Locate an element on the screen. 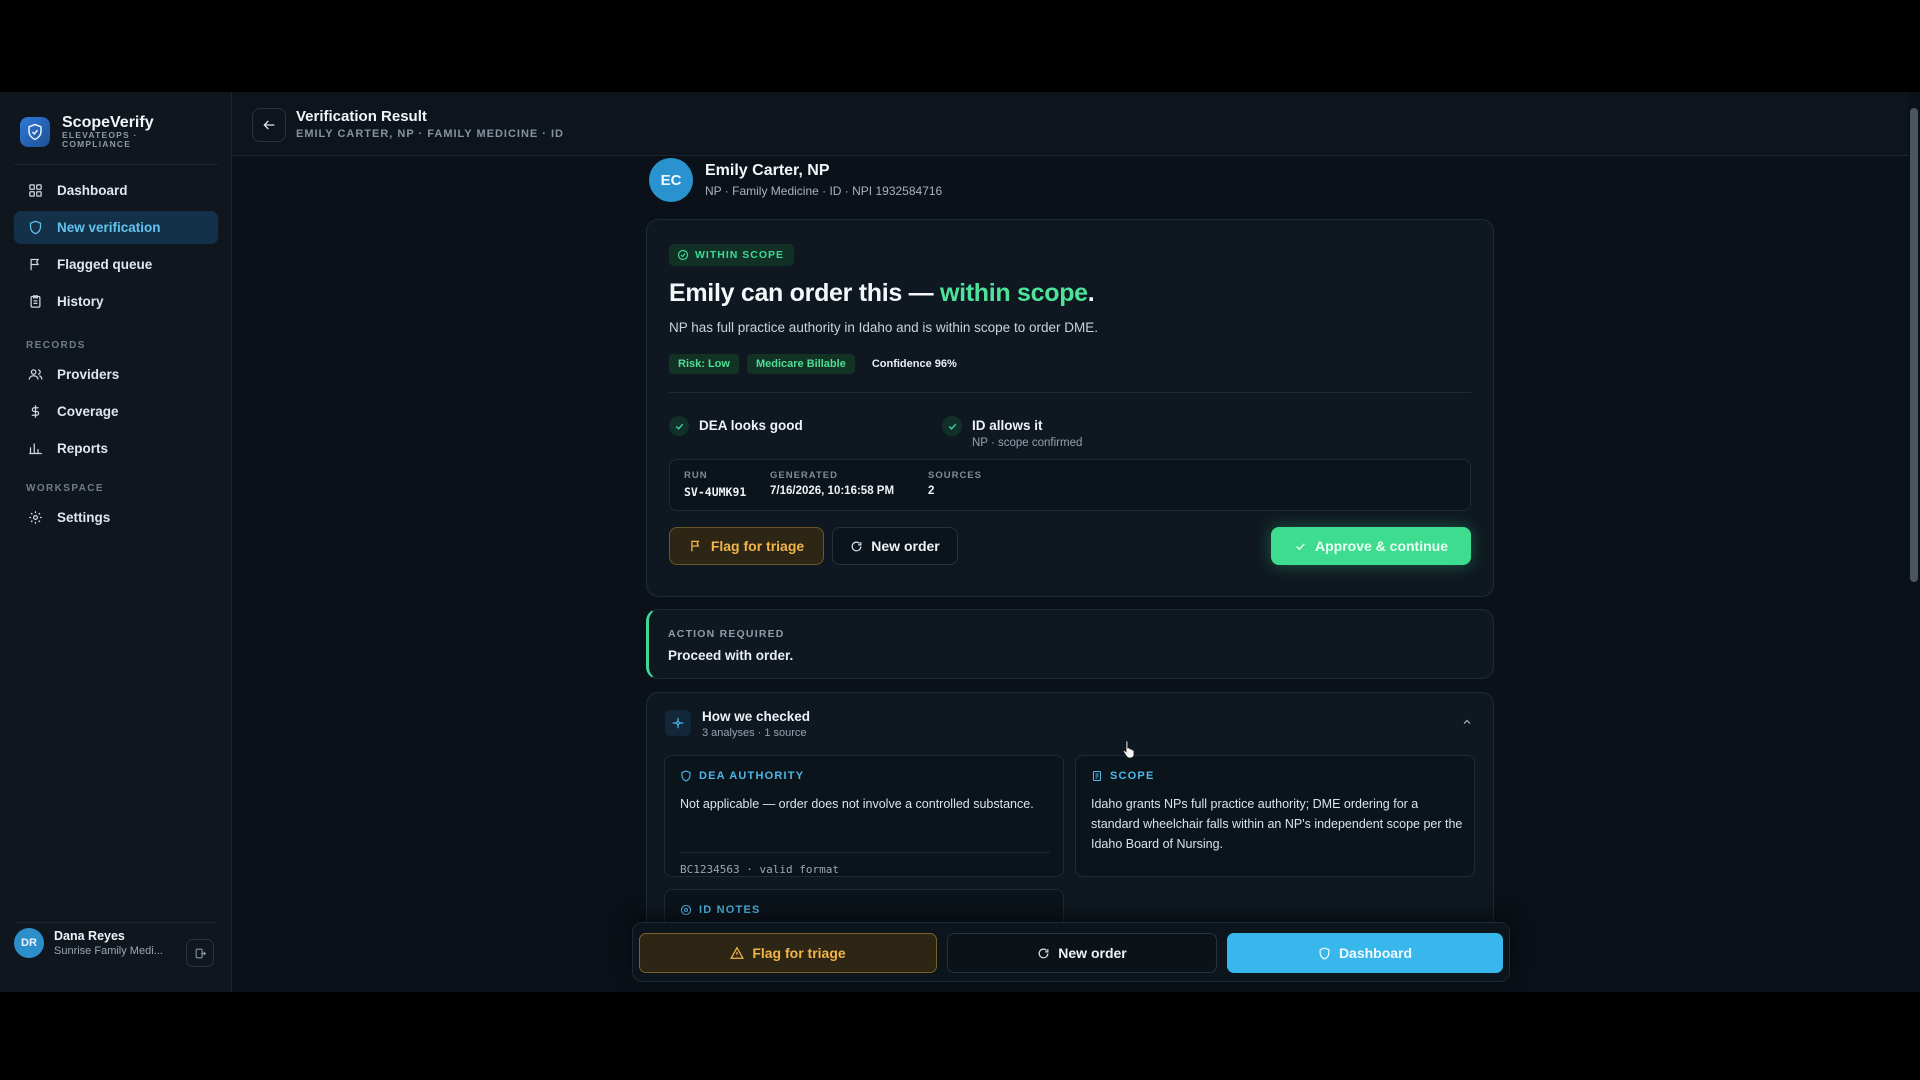  check-dea: DEA looks good is located at coordinates (736, 426).